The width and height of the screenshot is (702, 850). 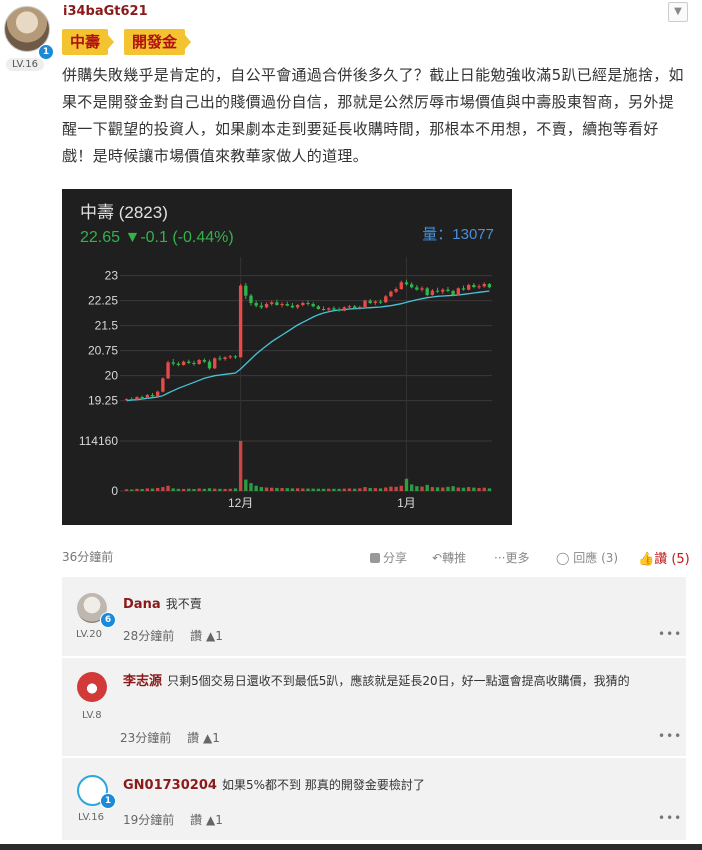 I want to click on repost-label: 轉推, so click(x=454, y=558).